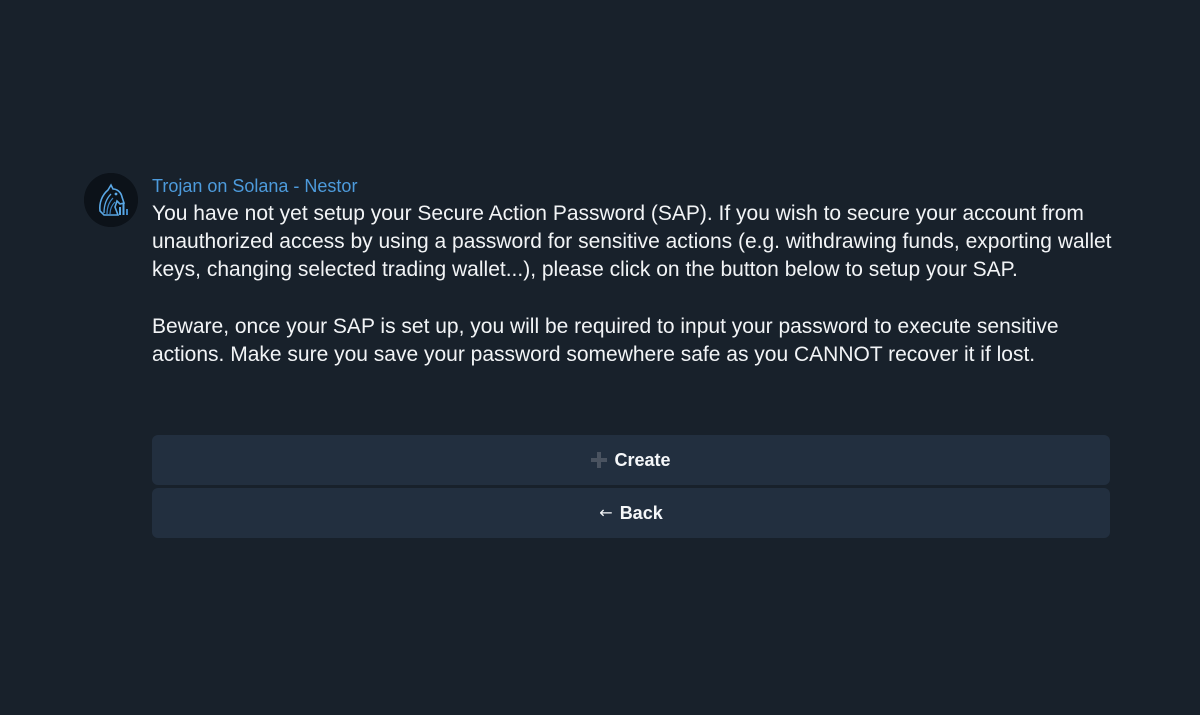 The width and height of the screenshot is (1200, 715). Describe the element at coordinates (641, 512) in the screenshot. I see `back-button-label: Back` at that location.